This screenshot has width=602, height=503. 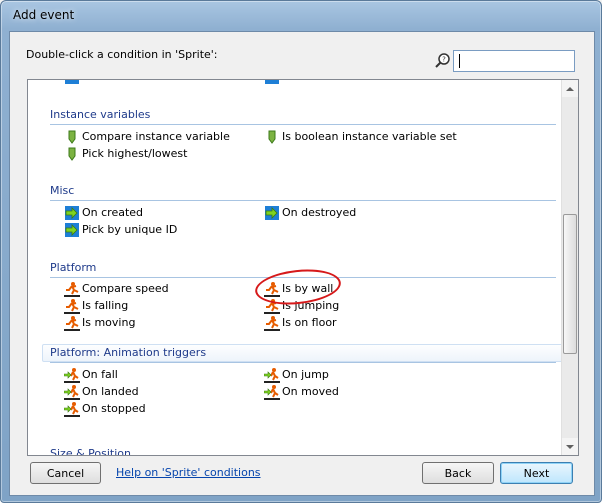 I want to click on search-icon: ?, so click(x=442, y=60).